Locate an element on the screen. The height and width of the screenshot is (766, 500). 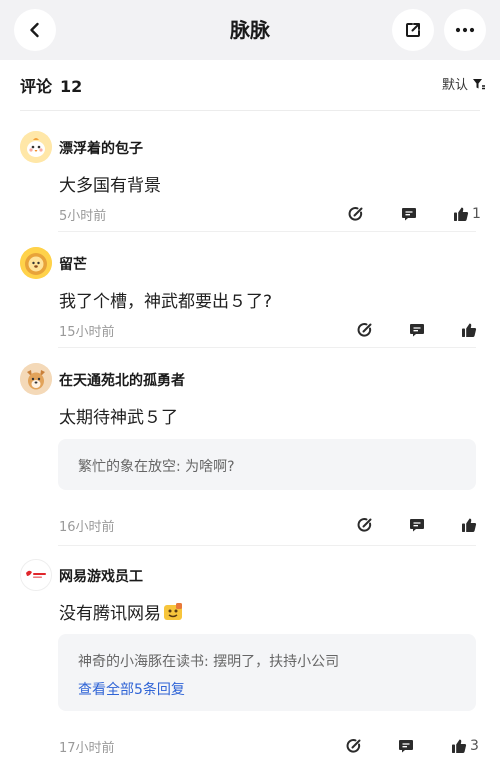
comment-time: 16小时前 is located at coordinates (87, 527).